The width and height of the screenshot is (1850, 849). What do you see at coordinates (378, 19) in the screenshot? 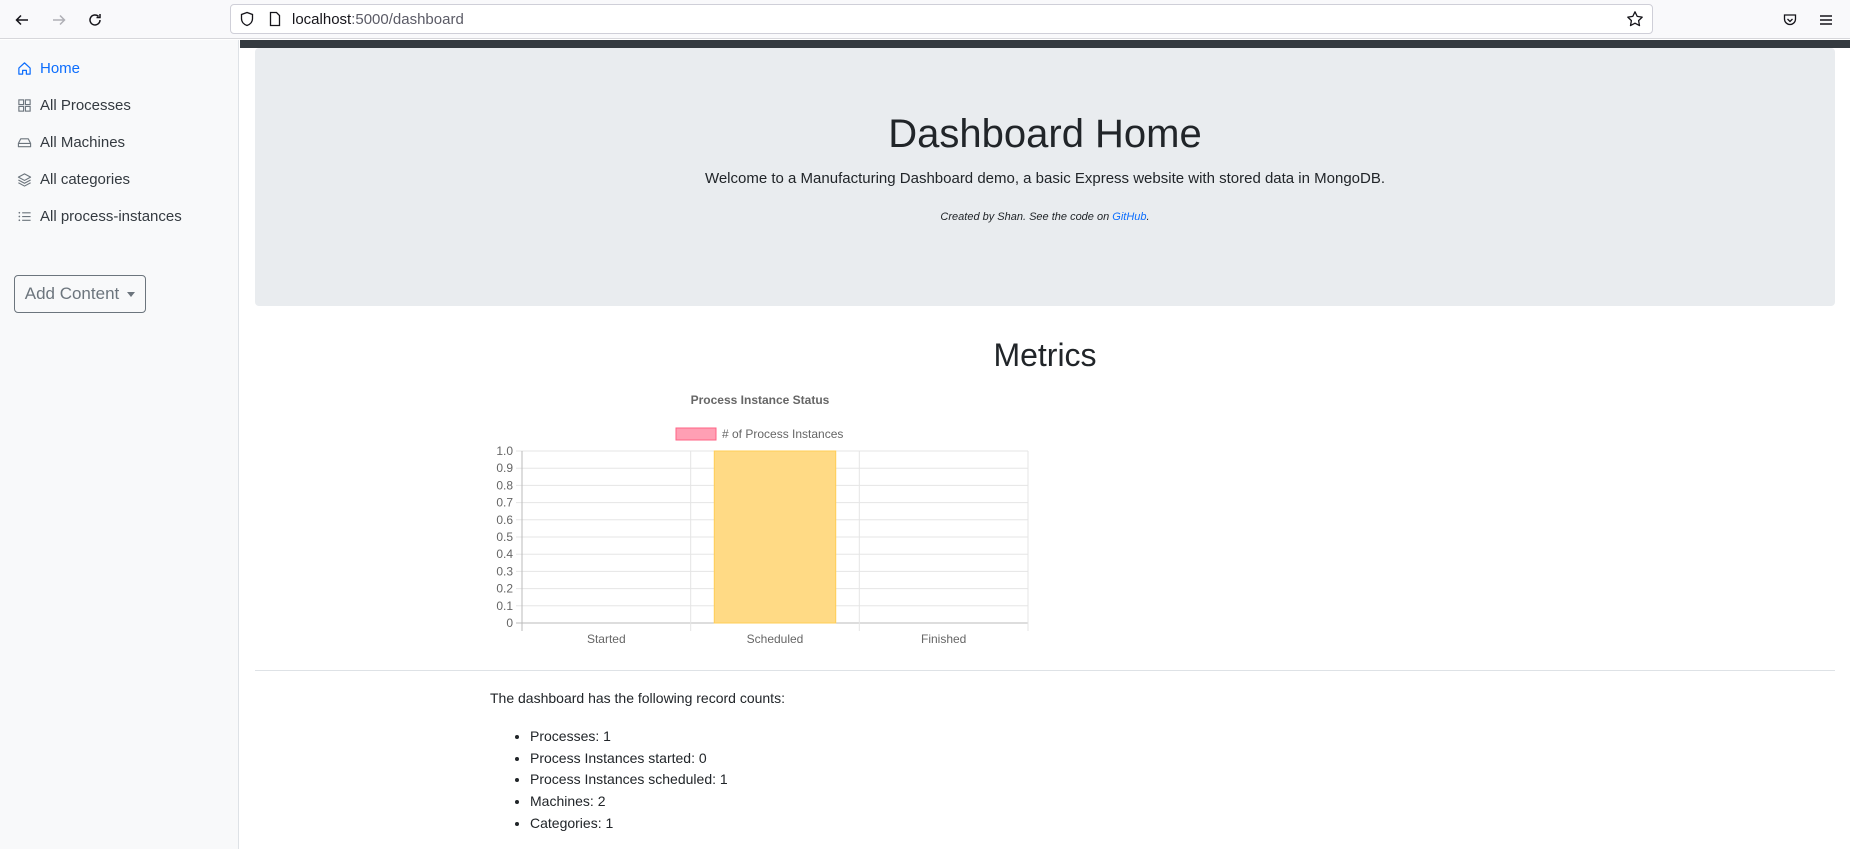
I see `url-text: localhost:5000/dashboard` at bounding box center [378, 19].